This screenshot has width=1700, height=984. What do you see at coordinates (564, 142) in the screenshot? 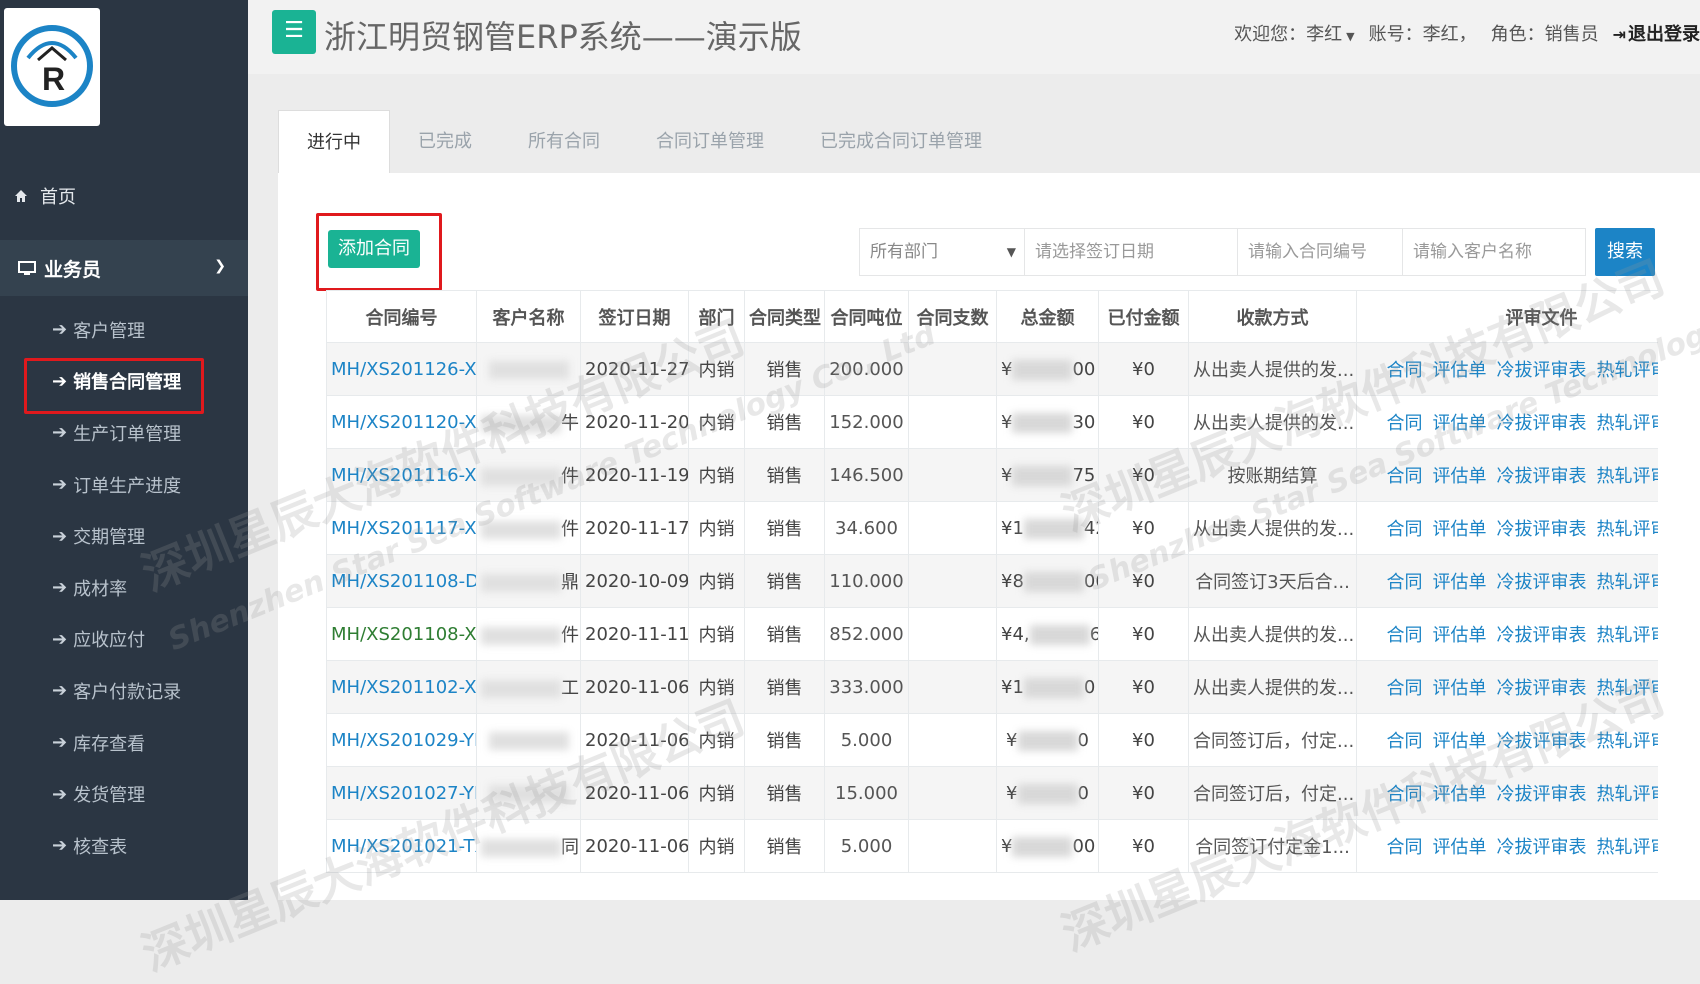
I see `tab-all-contracts: 所有合同` at bounding box center [564, 142].